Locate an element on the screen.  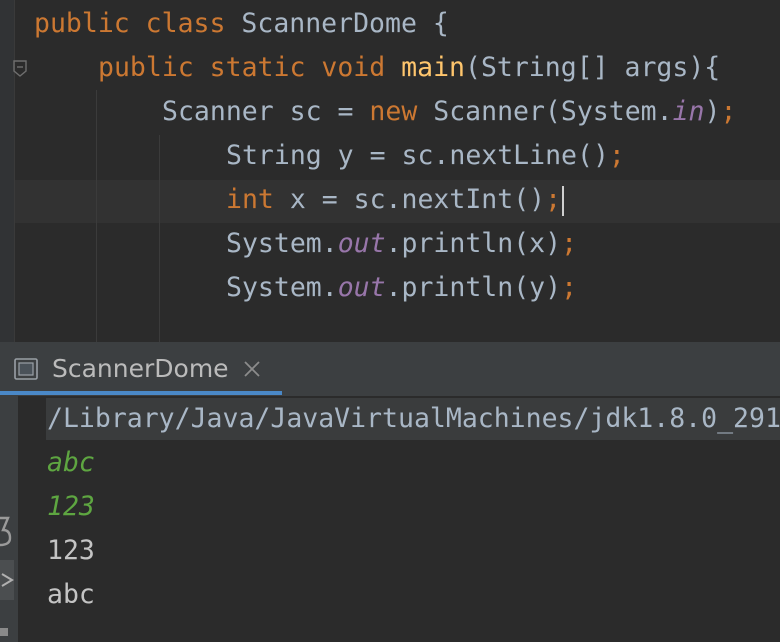
code-text: .println(y) is located at coordinates (473, 287).